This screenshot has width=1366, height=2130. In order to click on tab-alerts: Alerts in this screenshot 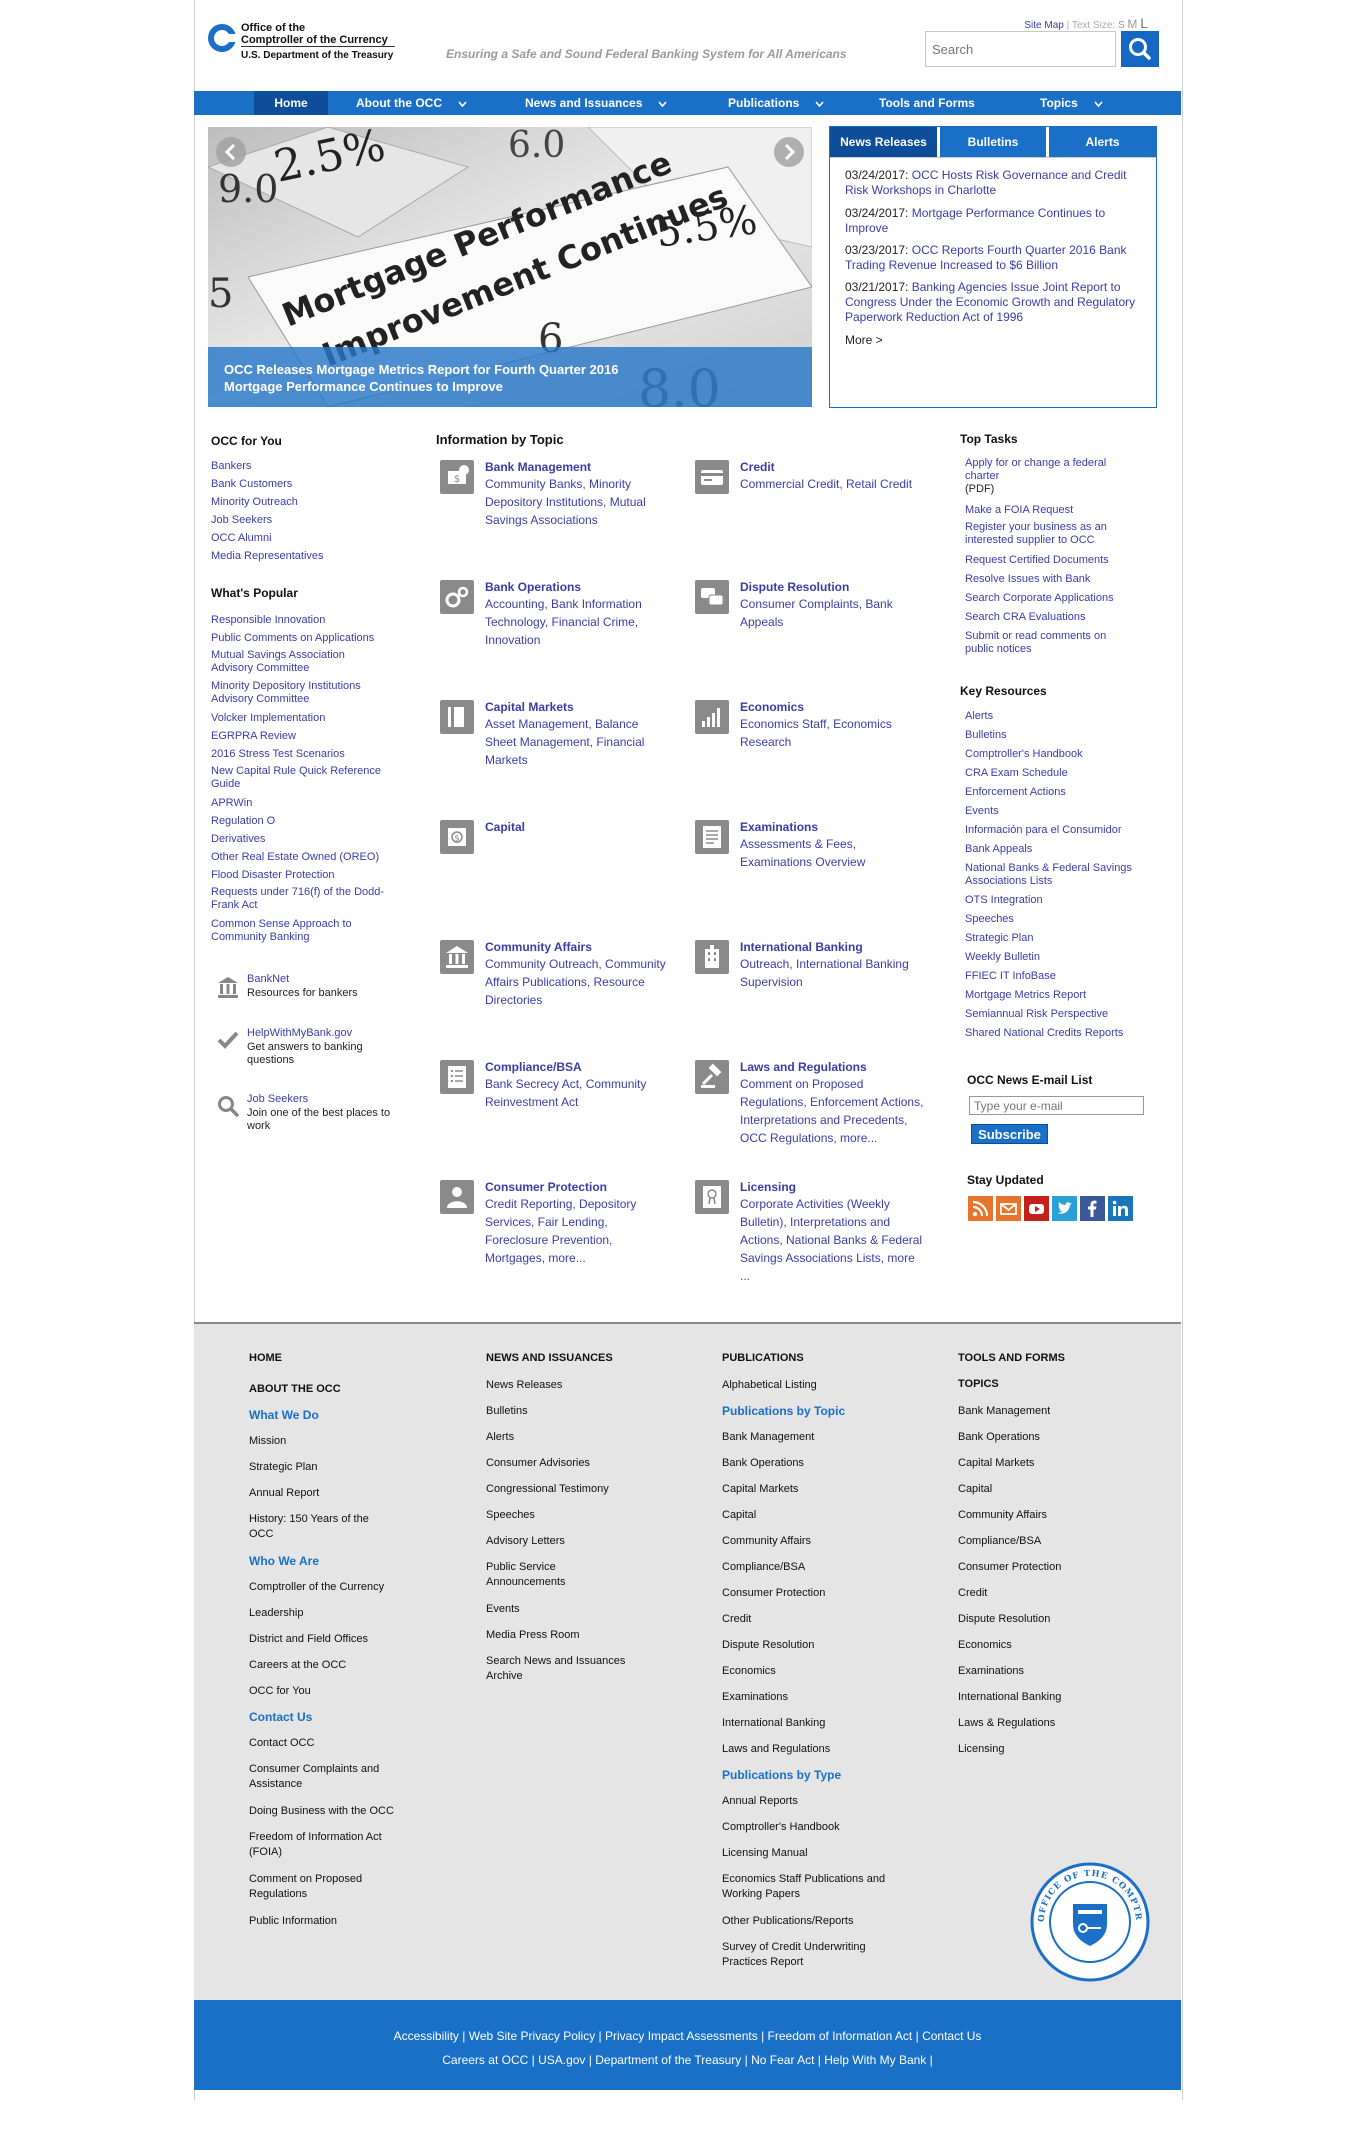, I will do `click(1101, 142)`.